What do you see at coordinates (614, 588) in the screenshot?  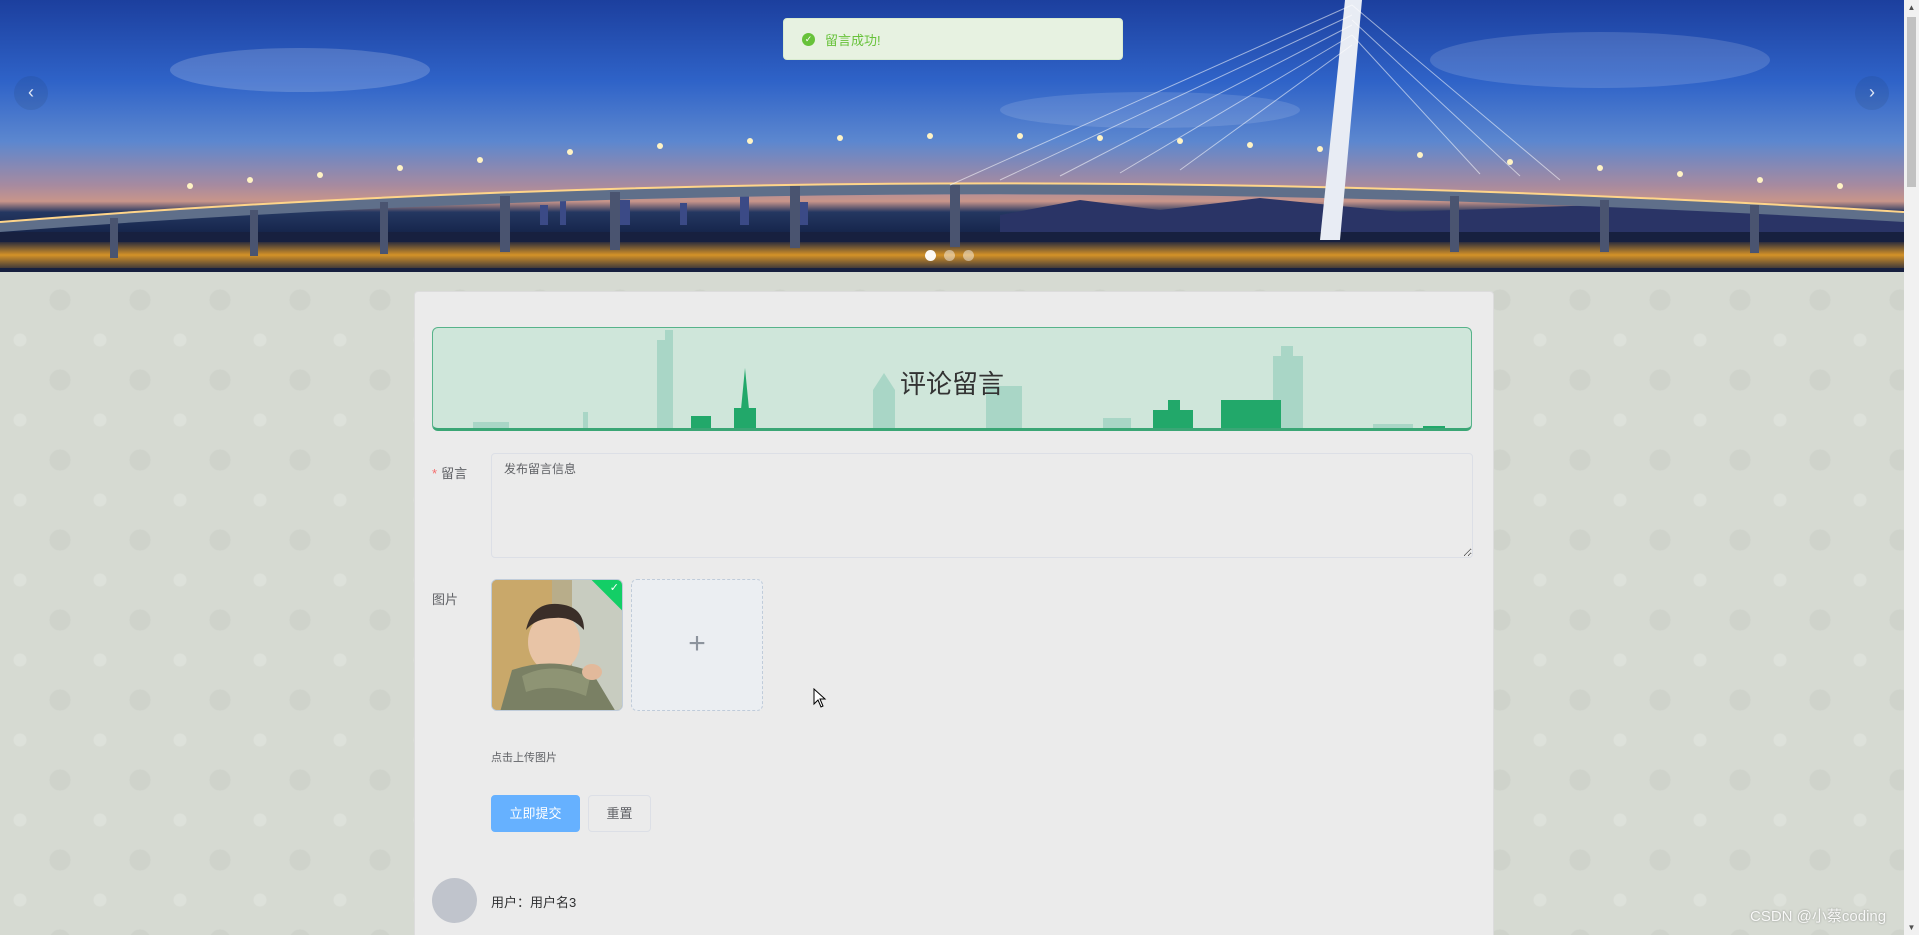 I see `check-icon: ✓` at bounding box center [614, 588].